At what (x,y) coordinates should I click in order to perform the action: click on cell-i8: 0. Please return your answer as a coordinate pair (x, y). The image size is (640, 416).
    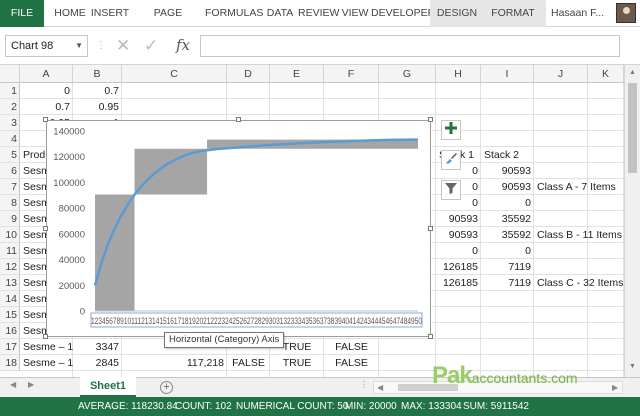
    Looking at the image, I should click on (507, 203).